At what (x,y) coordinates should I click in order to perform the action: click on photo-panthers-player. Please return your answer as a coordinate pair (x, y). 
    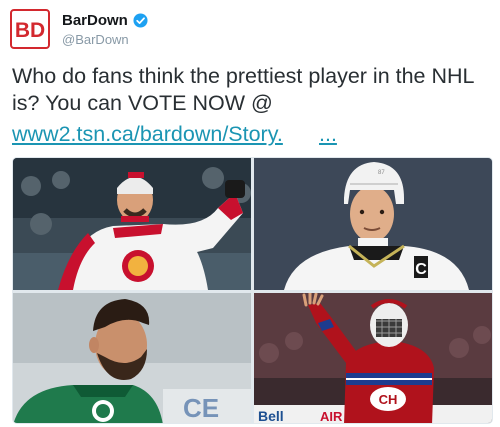
    Looking at the image, I should click on (132, 224).